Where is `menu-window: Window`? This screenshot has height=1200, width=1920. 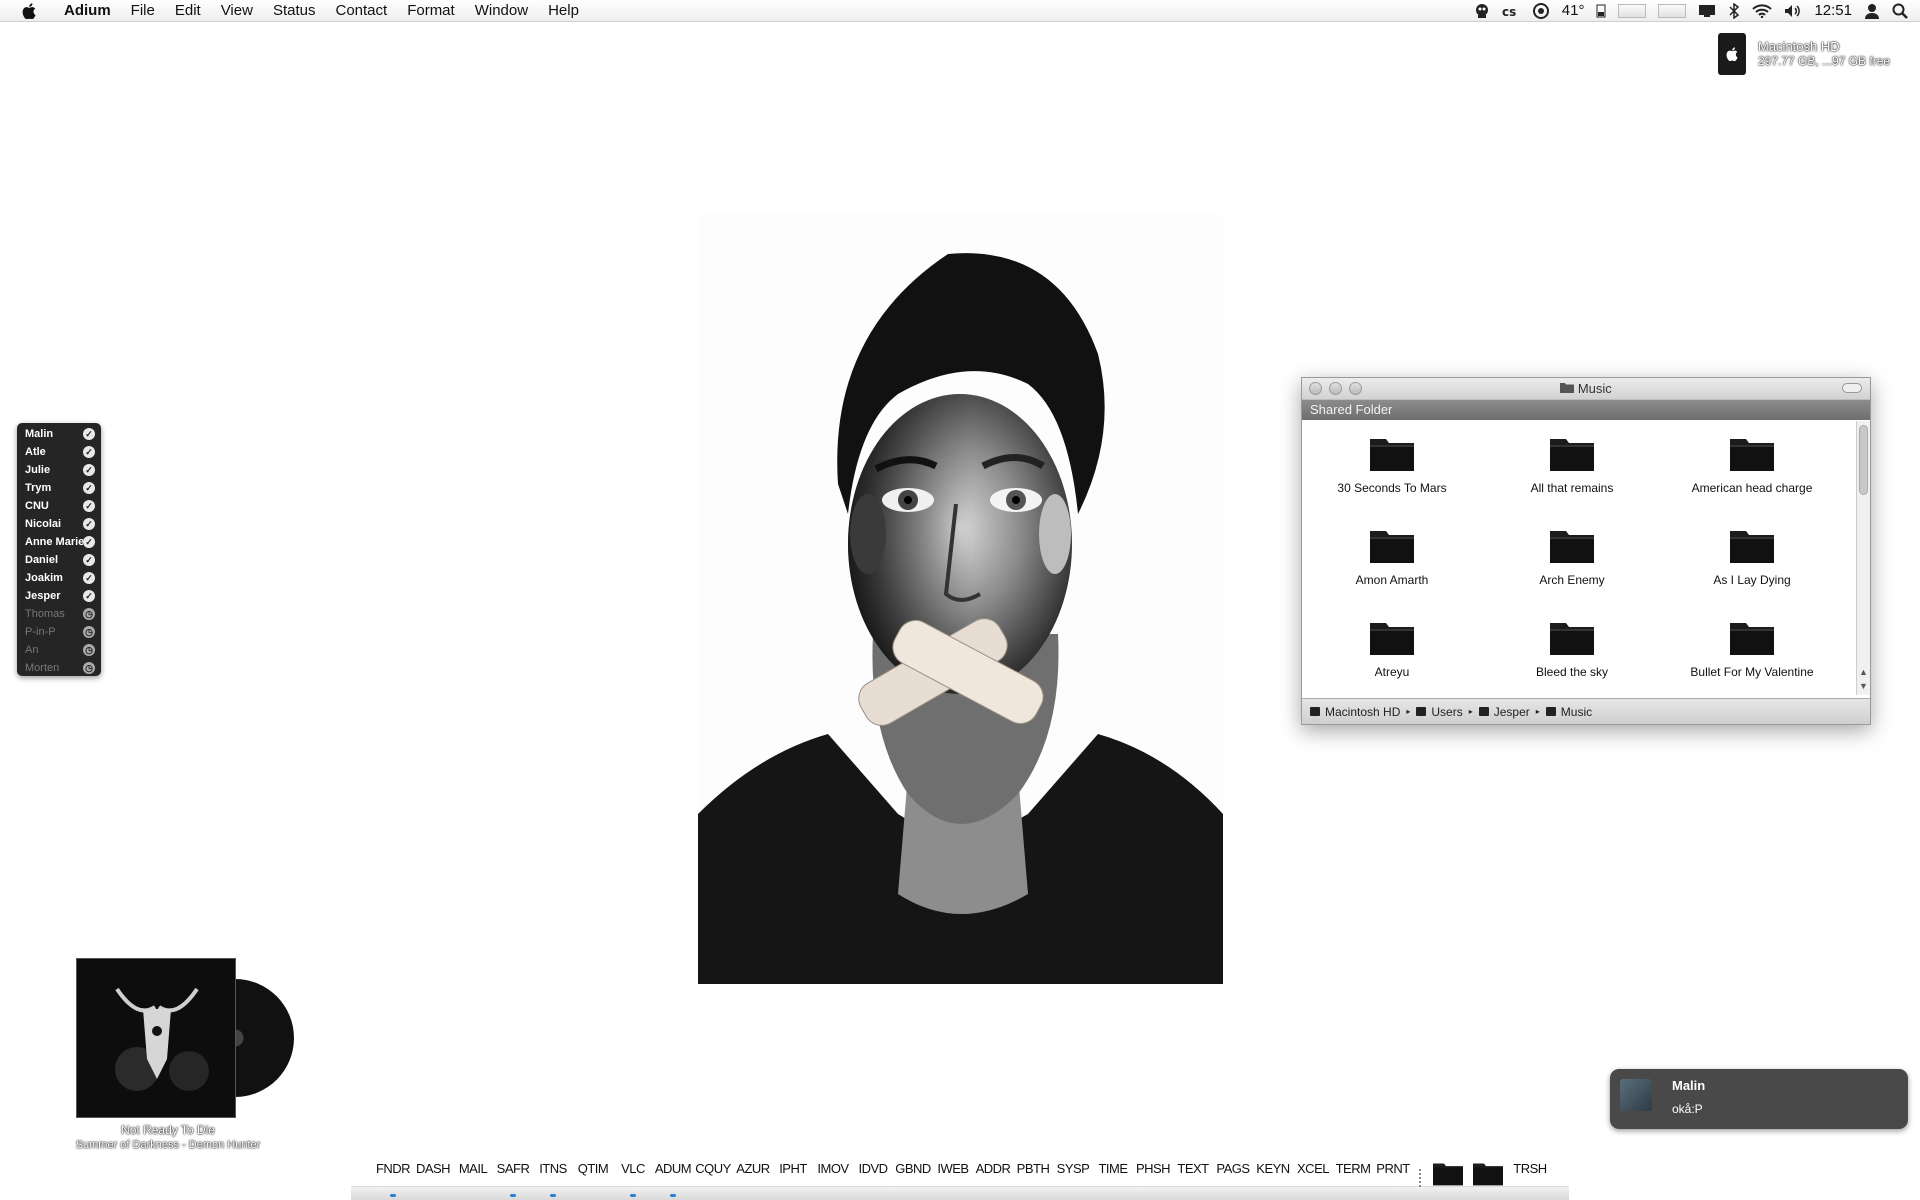
menu-window: Window is located at coordinates (501, 11).